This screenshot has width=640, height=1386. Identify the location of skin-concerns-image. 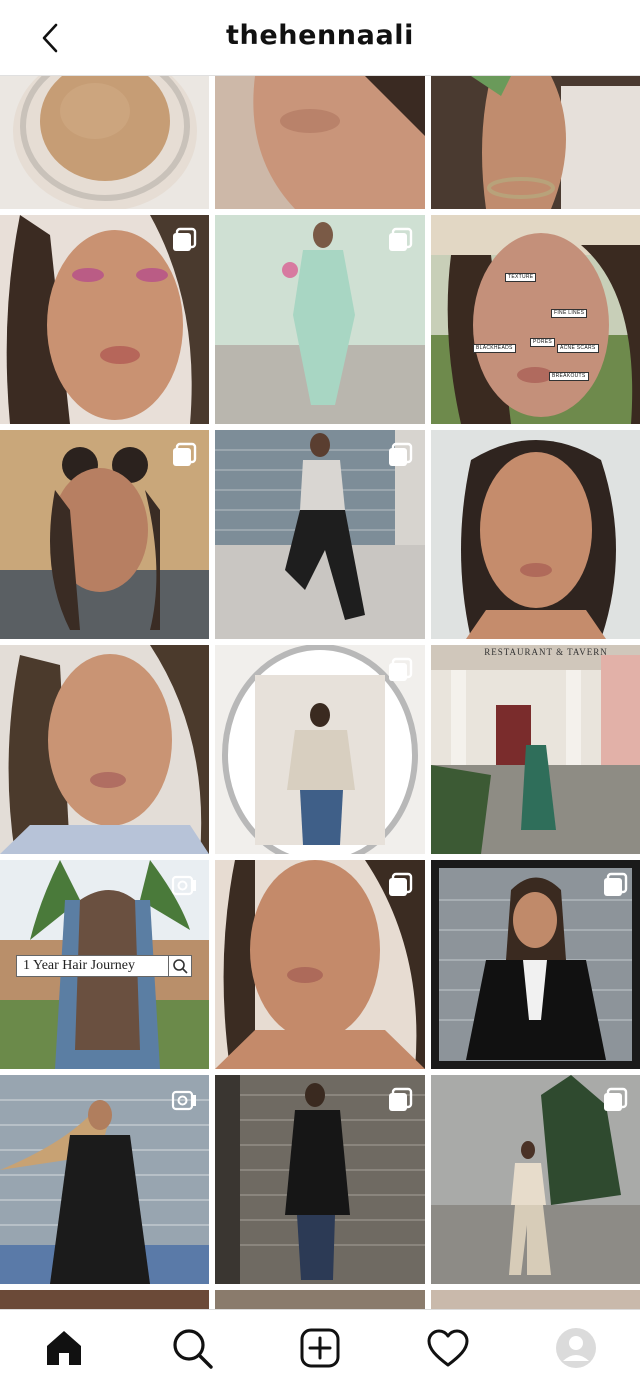
(535, 319).